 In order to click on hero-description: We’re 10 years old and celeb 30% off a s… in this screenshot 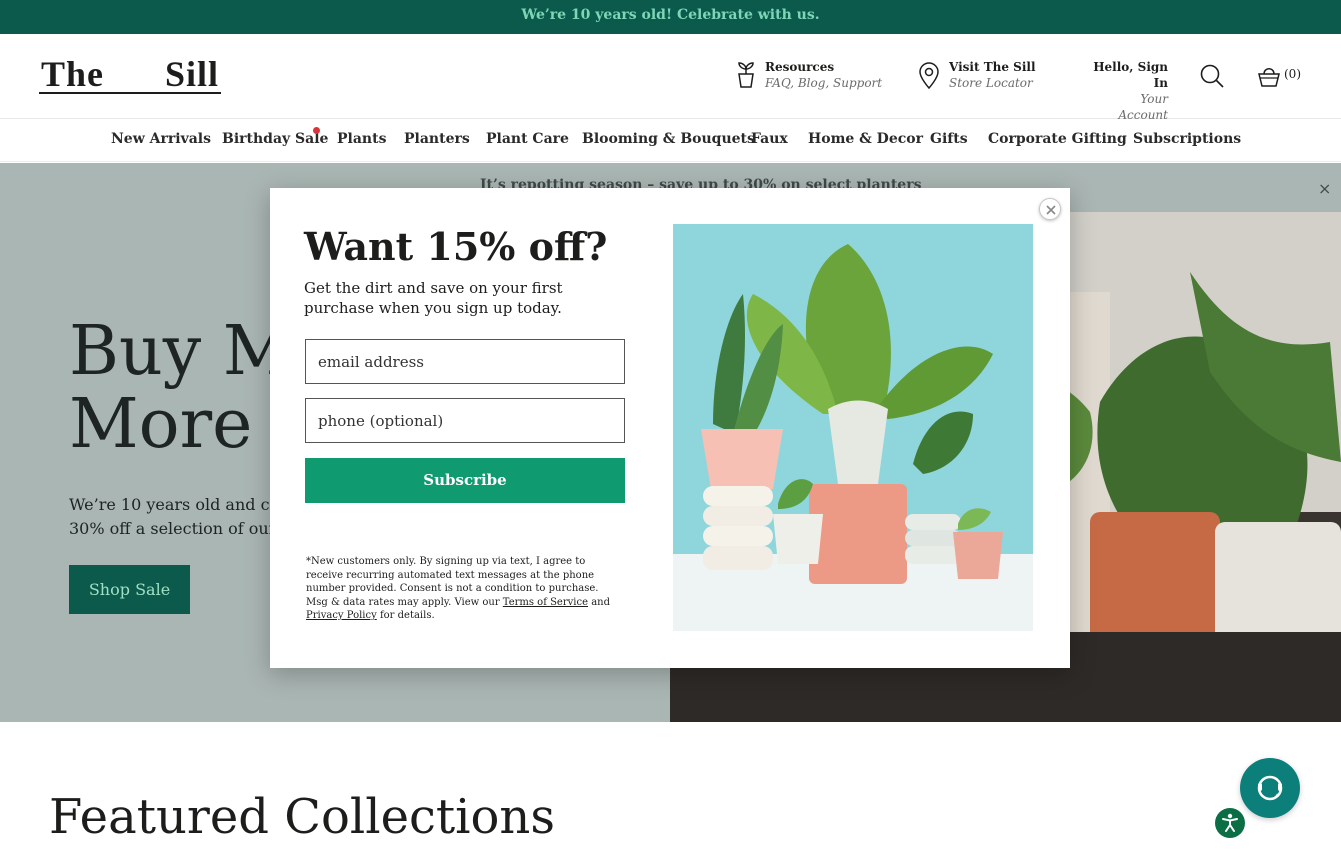, I will do `click(186, 517)`.